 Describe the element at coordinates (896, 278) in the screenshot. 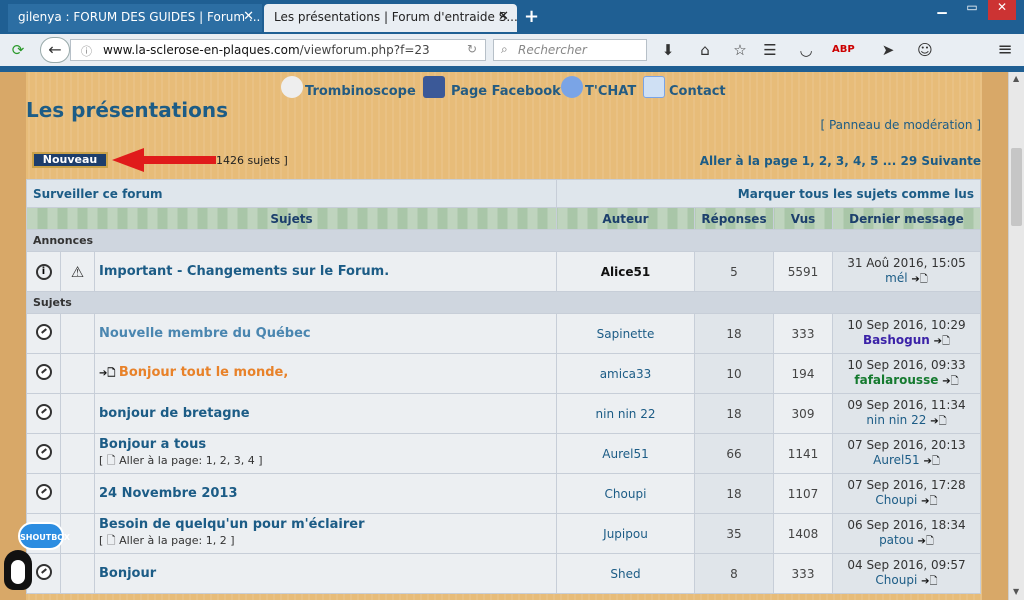

I see `last-post-user: mél` at that location.